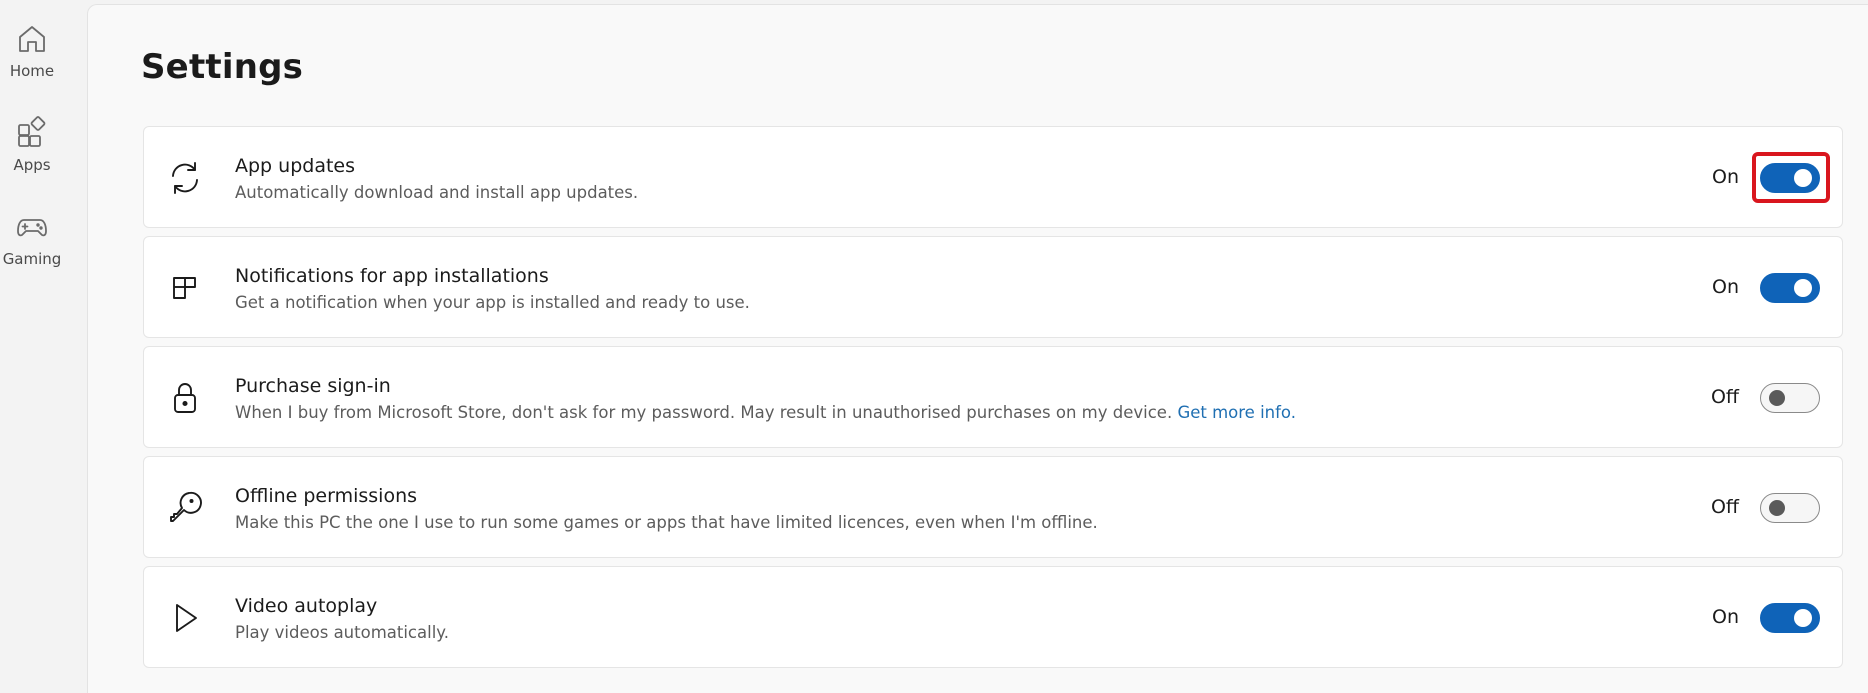 Image resolution: width=1868 pixels, height=693 pixels. I want to click on home-icon, so click(32, 39).